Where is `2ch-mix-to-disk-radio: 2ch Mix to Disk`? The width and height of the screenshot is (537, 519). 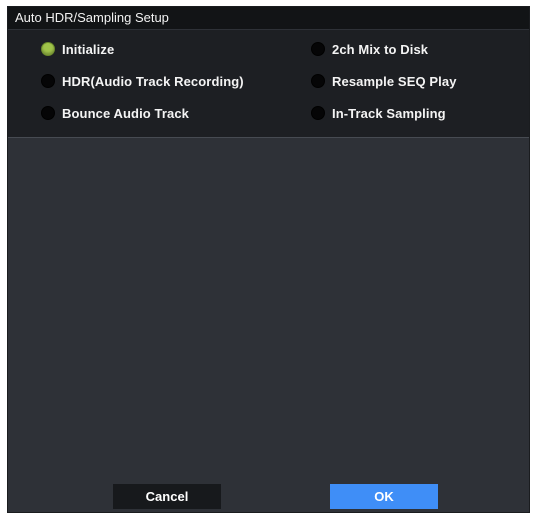 2ch-mix-to-disk-radio: 2ch Mix to Disk is located at coordinates (369, 49).